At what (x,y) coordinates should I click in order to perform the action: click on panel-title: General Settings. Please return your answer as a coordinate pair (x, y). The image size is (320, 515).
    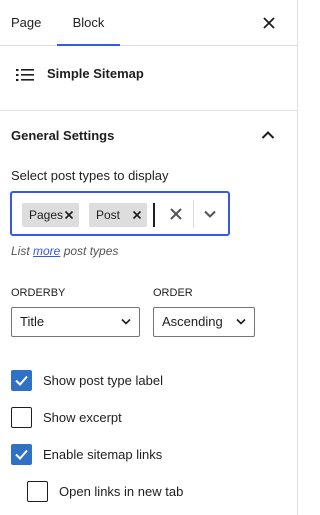
    Looking at the image, I should click on (63, 135).